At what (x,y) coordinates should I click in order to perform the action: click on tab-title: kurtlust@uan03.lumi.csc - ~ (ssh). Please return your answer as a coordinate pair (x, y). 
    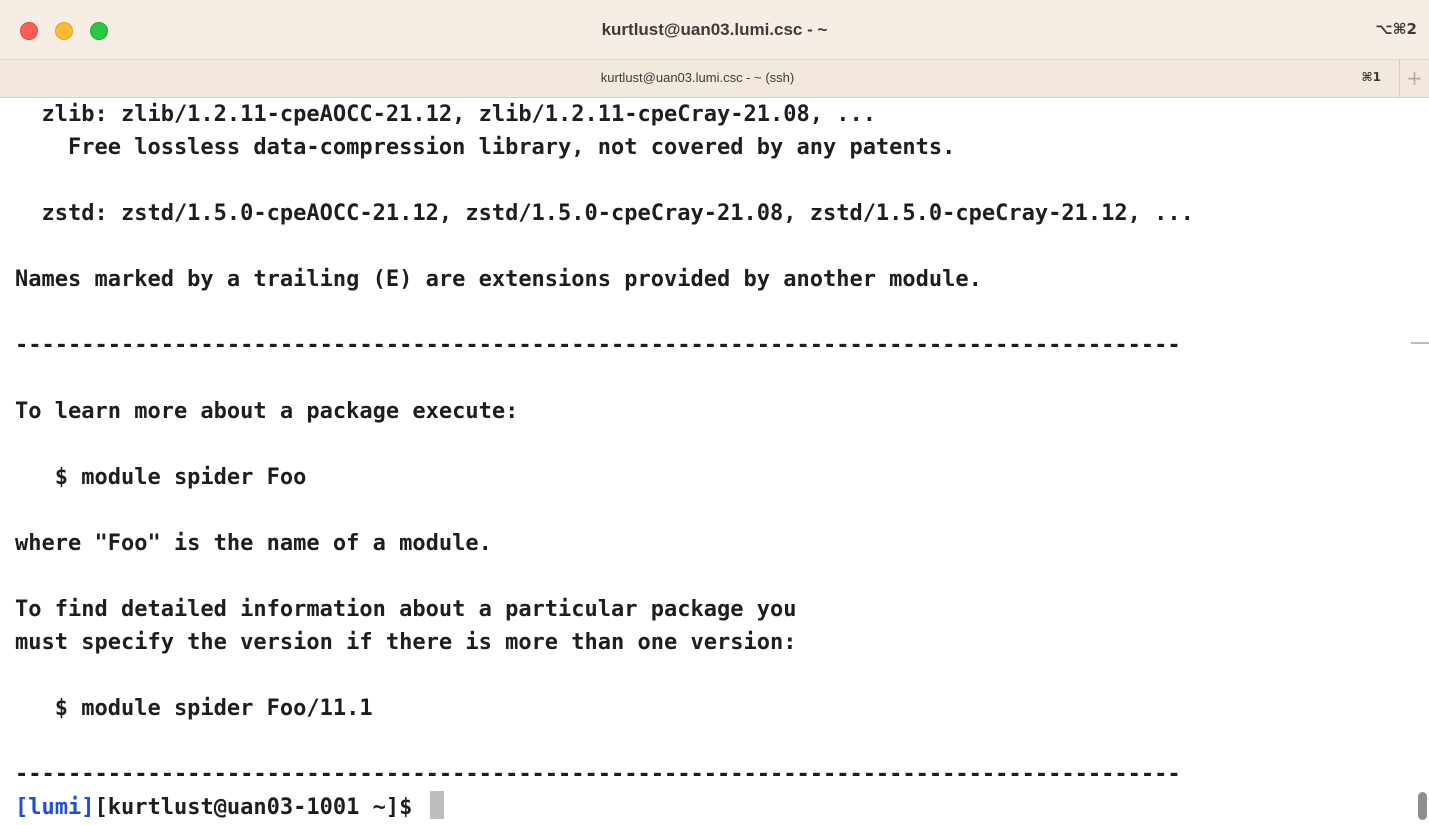
    Looking at the image, I should click on (697, 77).